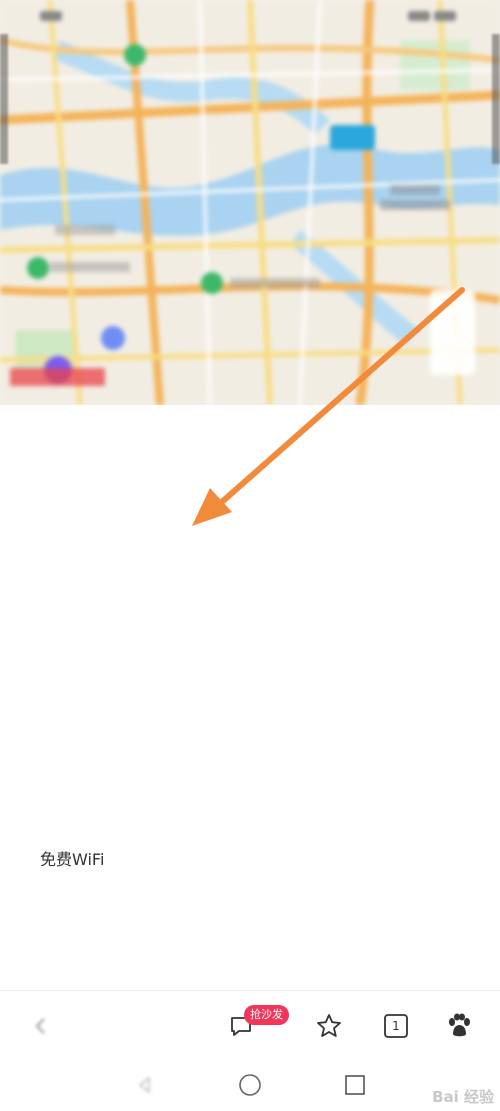 This screenshot has height=1111, width=500. I want to click on browser-toolbar: 抢沙发 1, so click(250, 1025).